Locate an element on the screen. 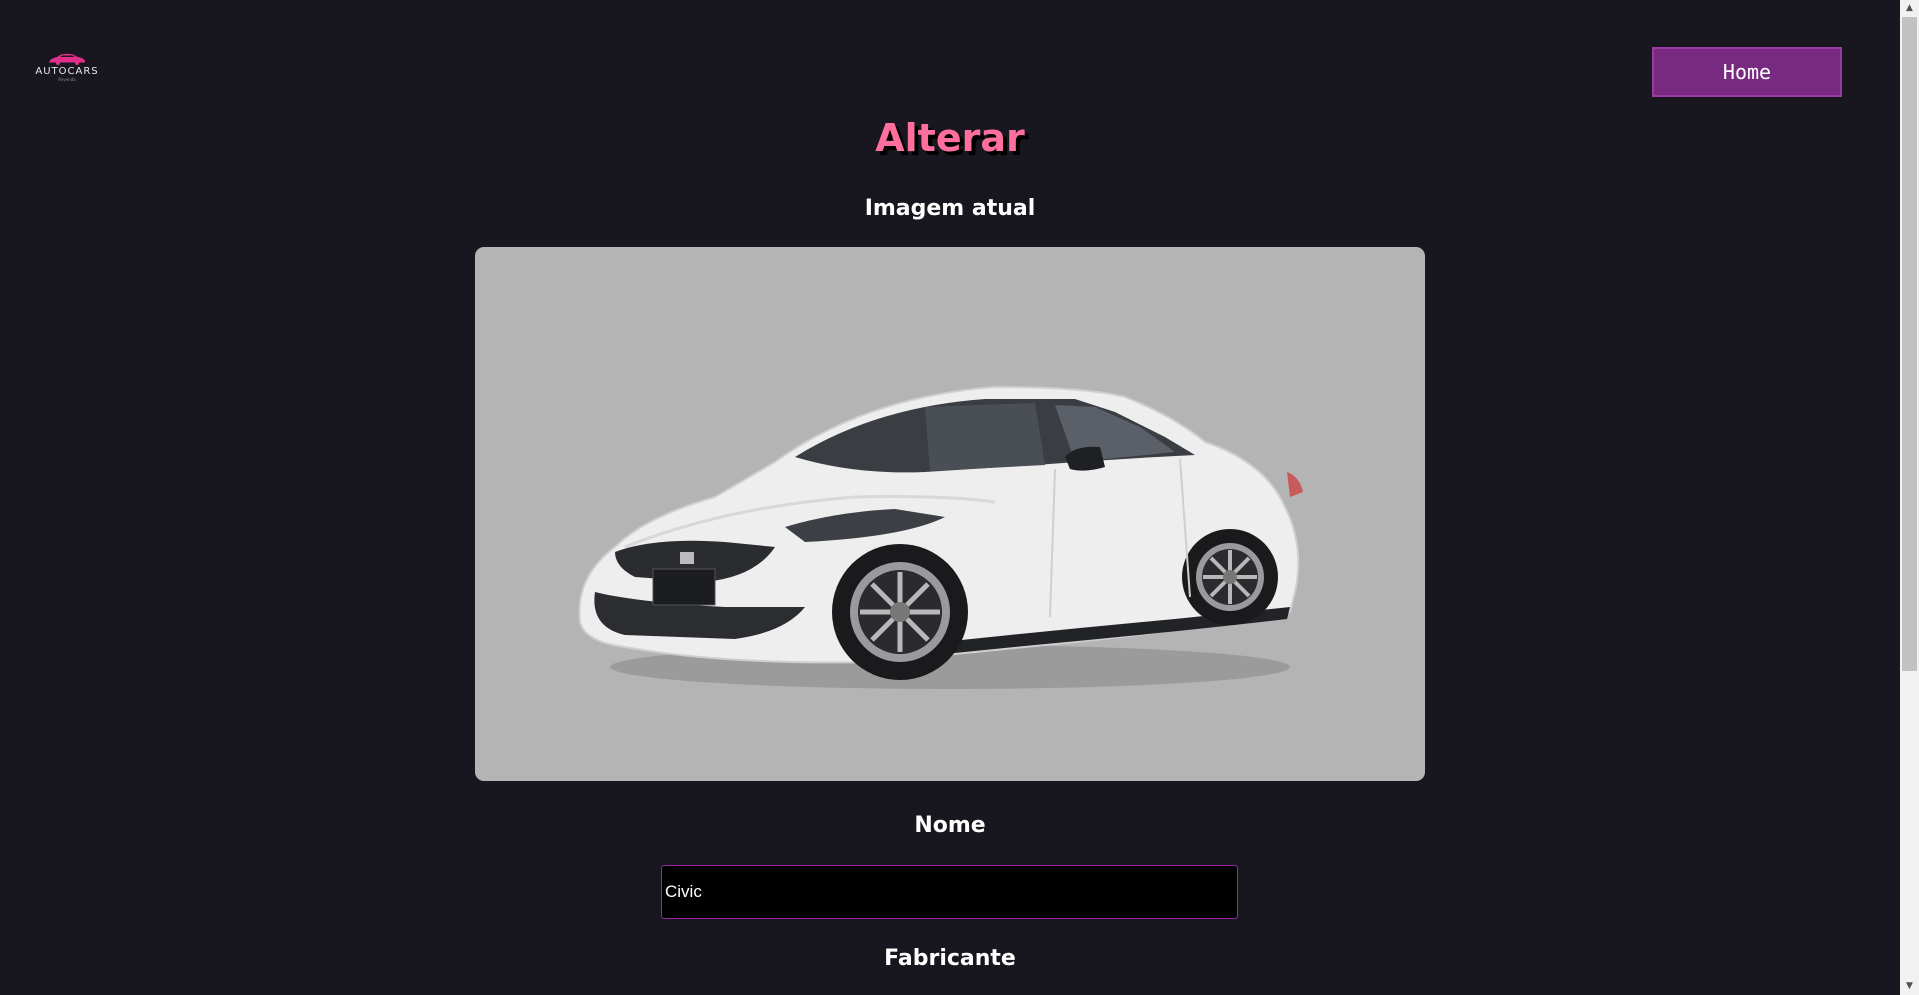 The width and height of the screenshot is (1919, 995). manufacturer-label: Fabricante is located at coordinates (950, 958).